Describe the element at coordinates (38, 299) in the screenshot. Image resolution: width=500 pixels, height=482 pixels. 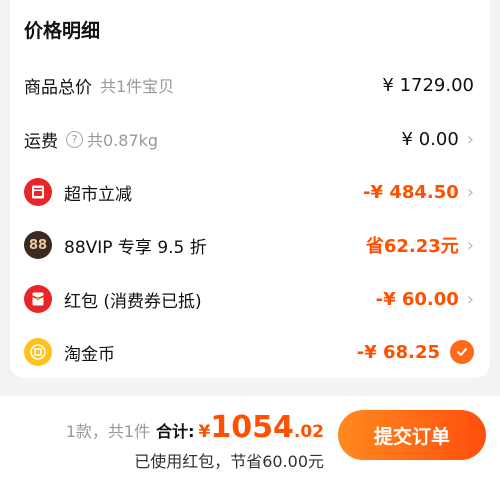
I see `red-packet-icon` at that location.